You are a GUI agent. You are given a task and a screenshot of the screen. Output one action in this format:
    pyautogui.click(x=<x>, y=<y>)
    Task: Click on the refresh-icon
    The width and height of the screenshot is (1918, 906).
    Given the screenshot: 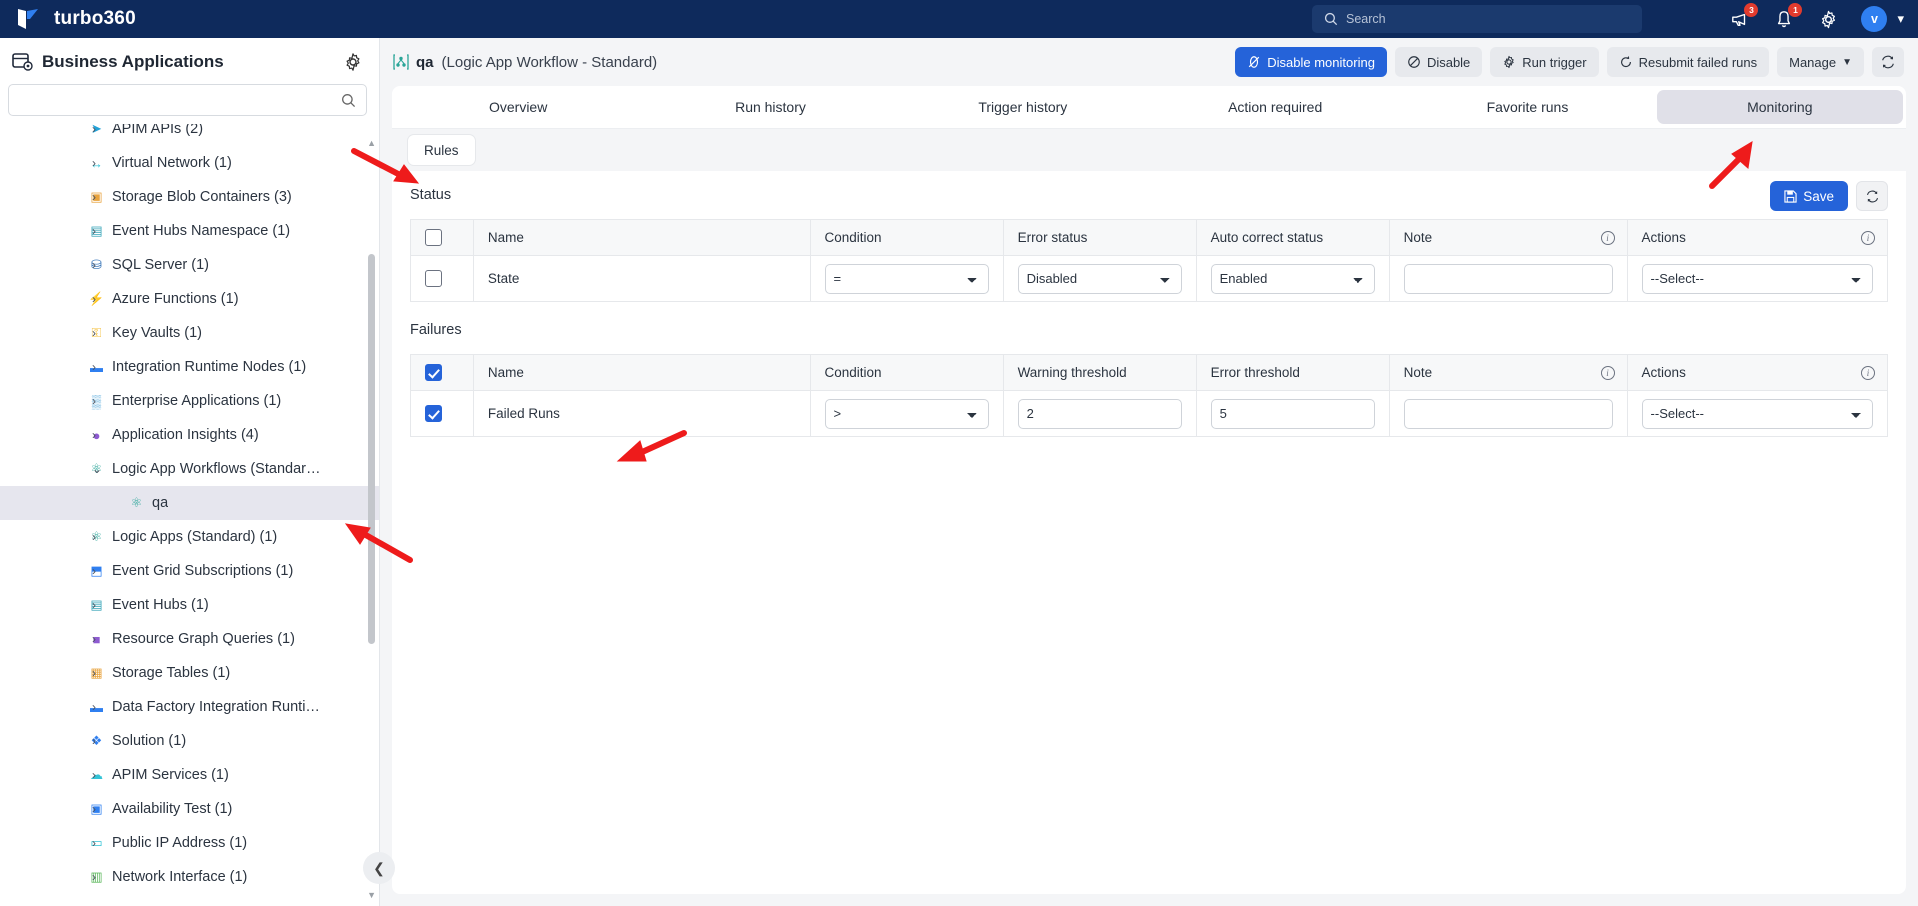 What is the action you would take?
    pyautogui.click(x=1872, y=196)
    